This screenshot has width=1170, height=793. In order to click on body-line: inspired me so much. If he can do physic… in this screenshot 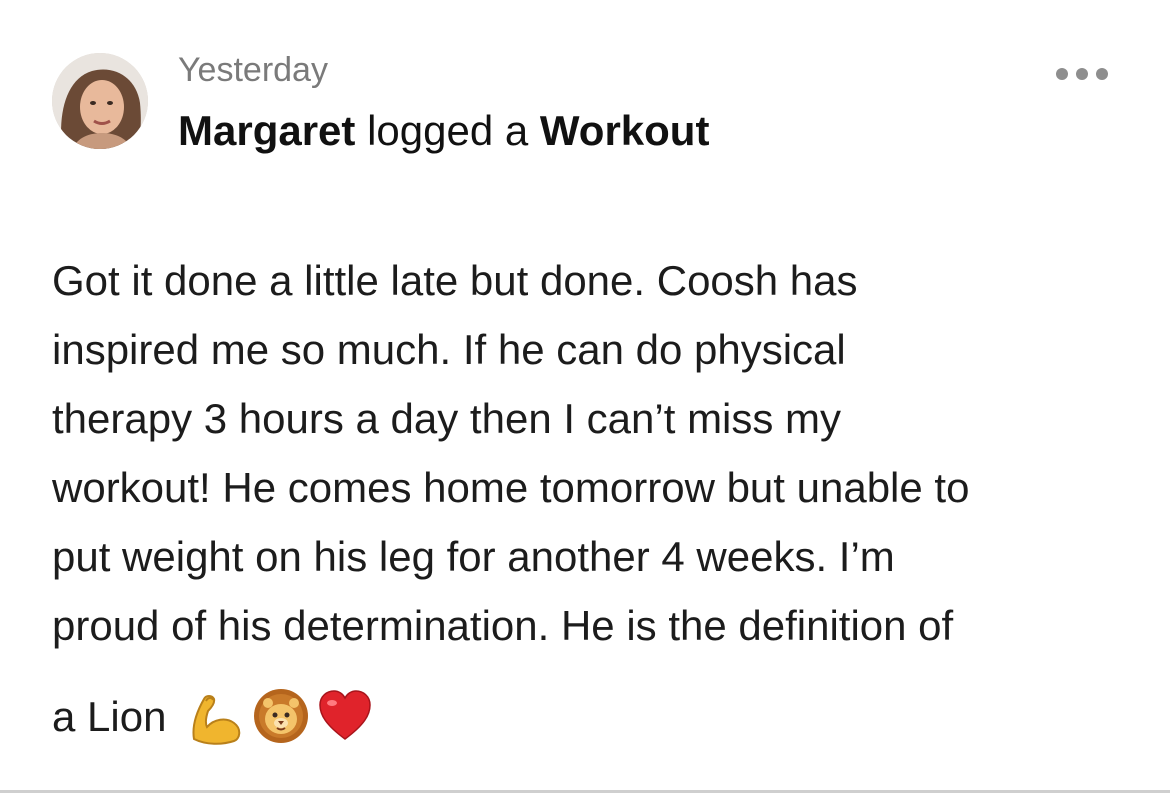, I will do `click(449, 349)`.